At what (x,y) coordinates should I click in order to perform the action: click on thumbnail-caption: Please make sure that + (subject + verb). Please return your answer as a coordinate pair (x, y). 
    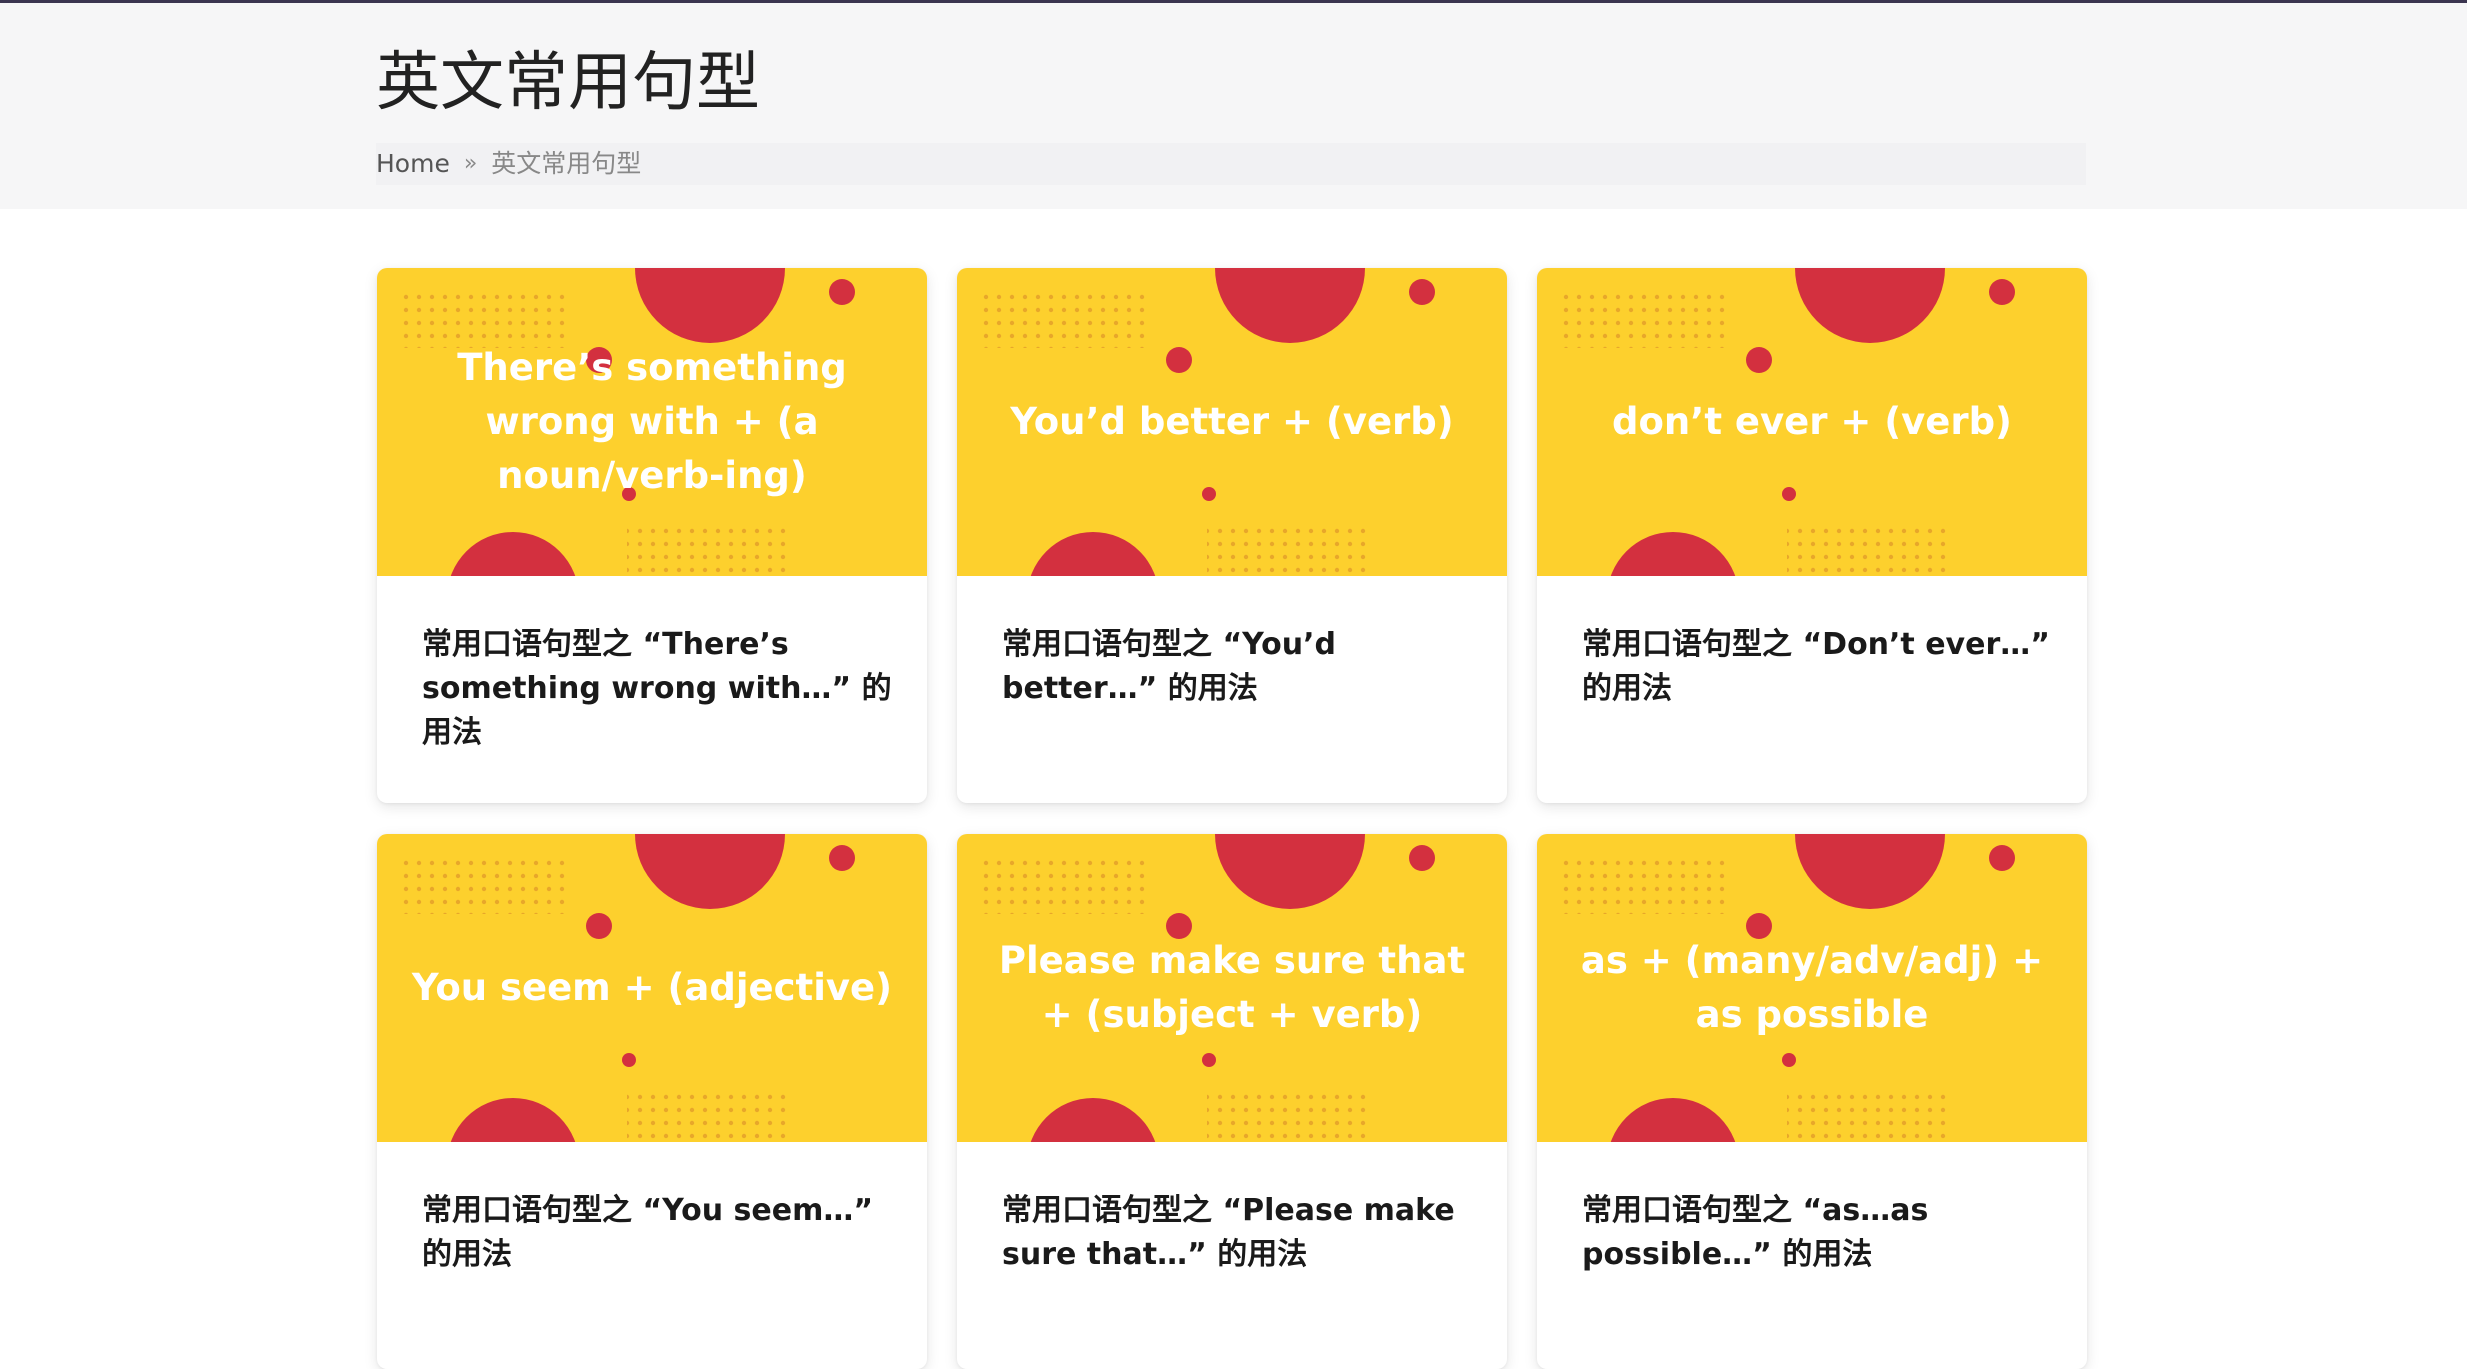
    Looking at the image, I should click on (1232, 987).